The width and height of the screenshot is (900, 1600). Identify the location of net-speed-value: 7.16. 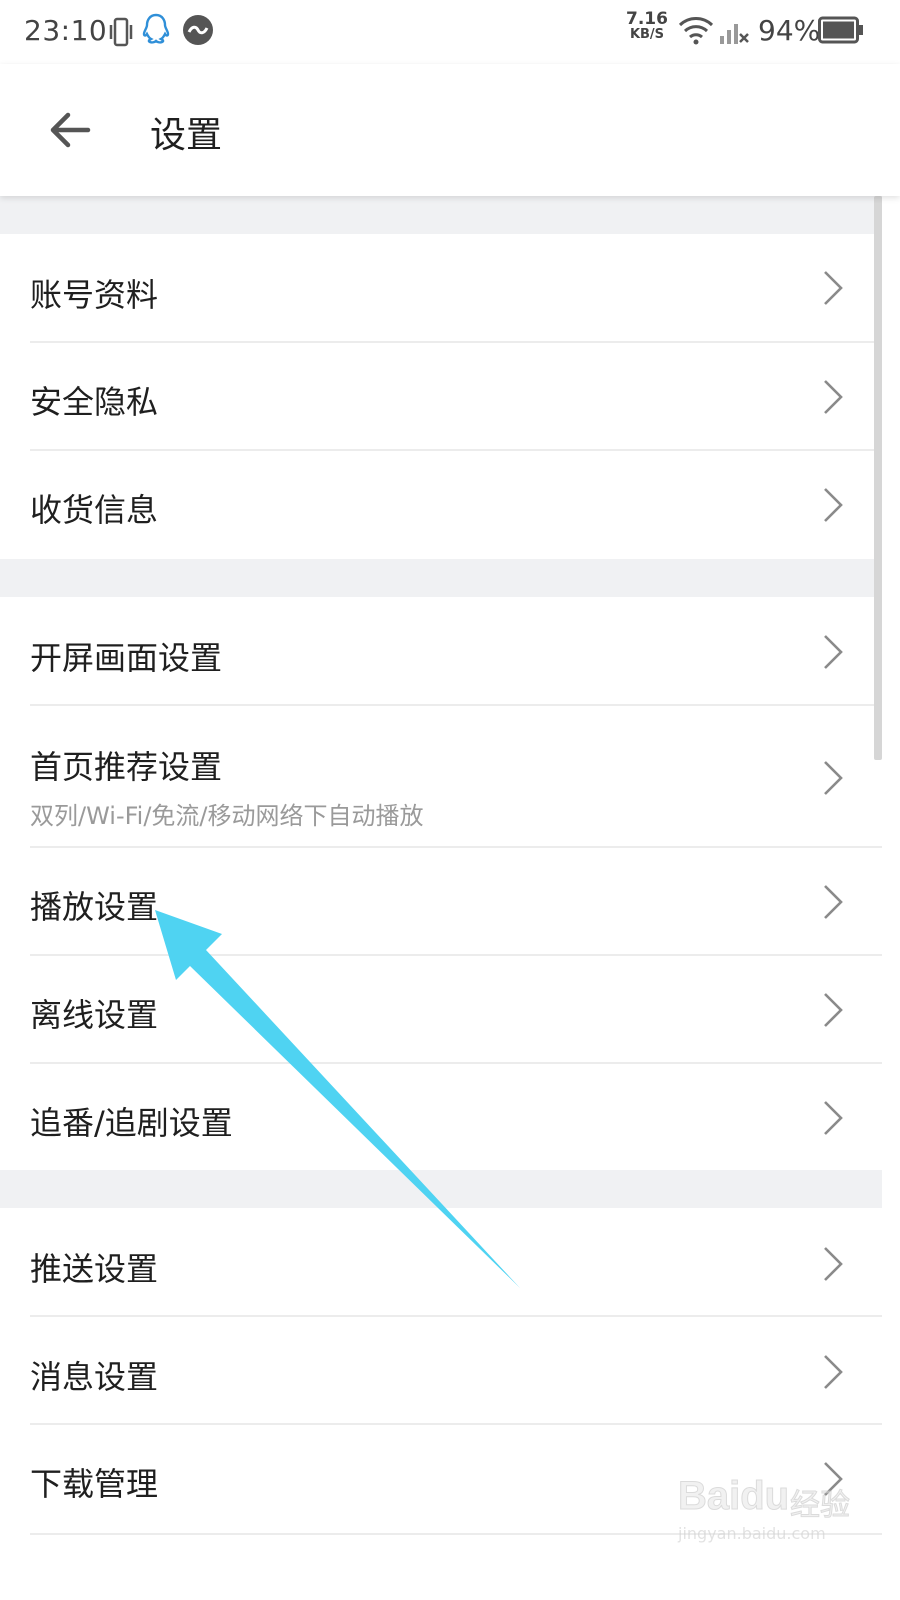
(647, 19).